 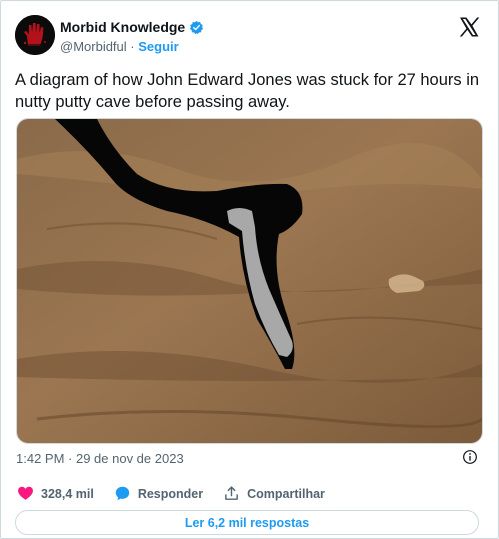 I want to click on author-handle: @Morbidful, so click(x=93, y=46).